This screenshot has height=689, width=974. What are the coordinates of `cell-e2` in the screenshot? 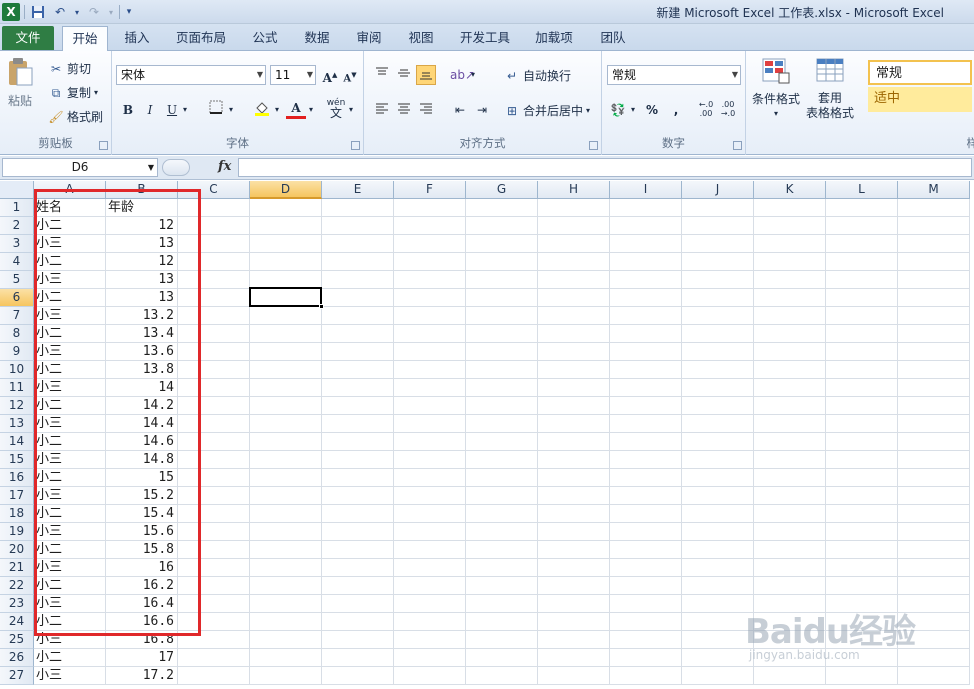 It's located at (358, 226).